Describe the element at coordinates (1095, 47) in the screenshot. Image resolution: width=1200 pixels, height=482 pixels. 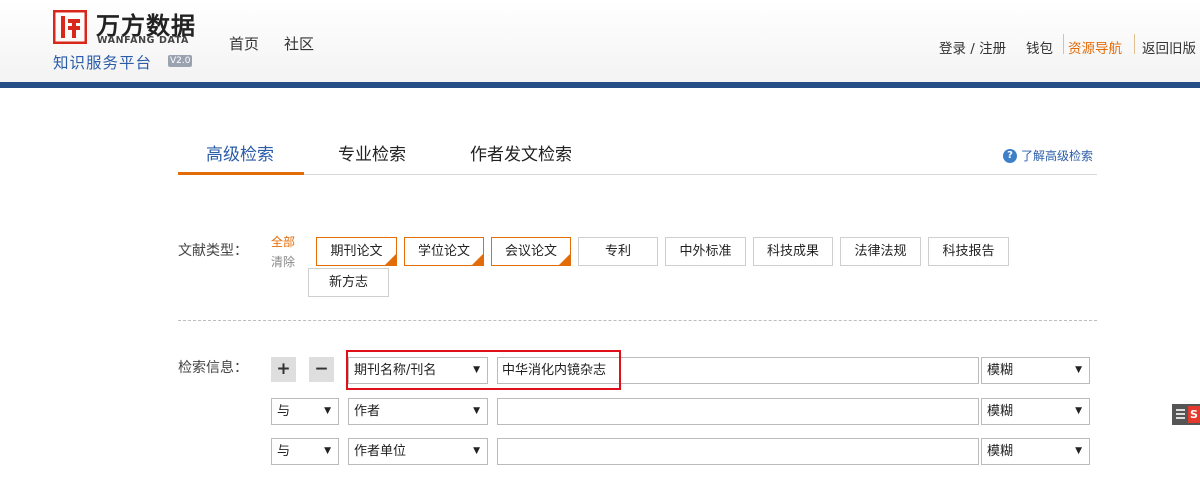
I see `resource-nav-link: 资源导航` at that location.